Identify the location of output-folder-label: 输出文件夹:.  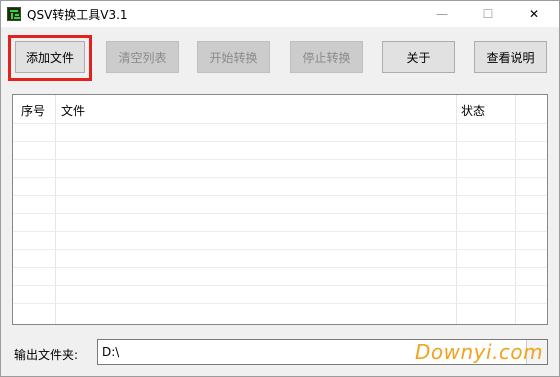
(46, 355).